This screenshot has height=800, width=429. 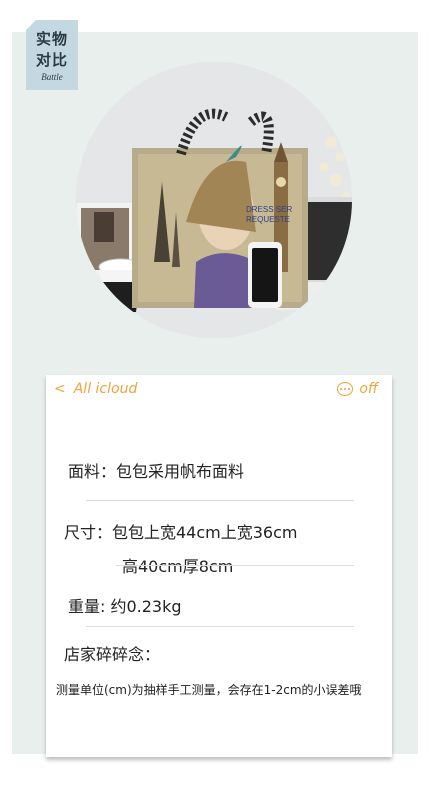 I want to click on back-link: < All icloud, so click(x=95, y=389).